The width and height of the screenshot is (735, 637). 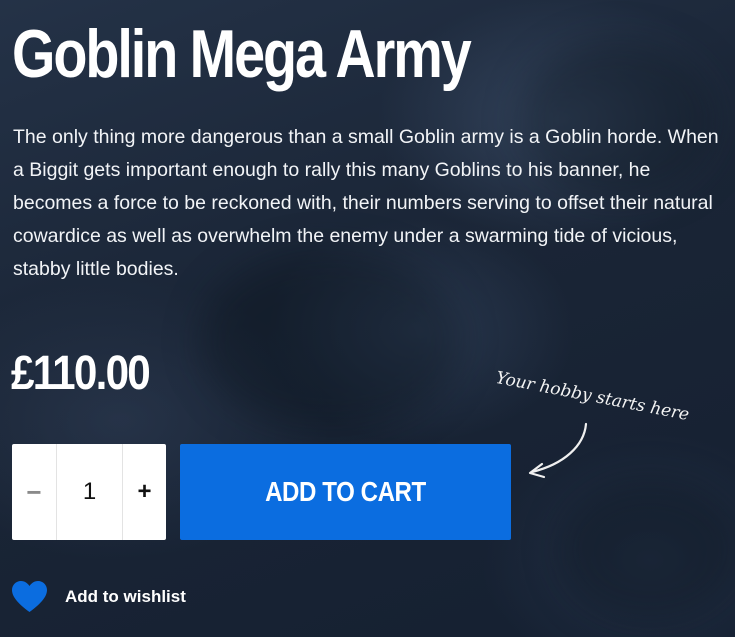 I want to click on add-to-wishlist-link: Add to wishlist, so click(x=99, y=597).